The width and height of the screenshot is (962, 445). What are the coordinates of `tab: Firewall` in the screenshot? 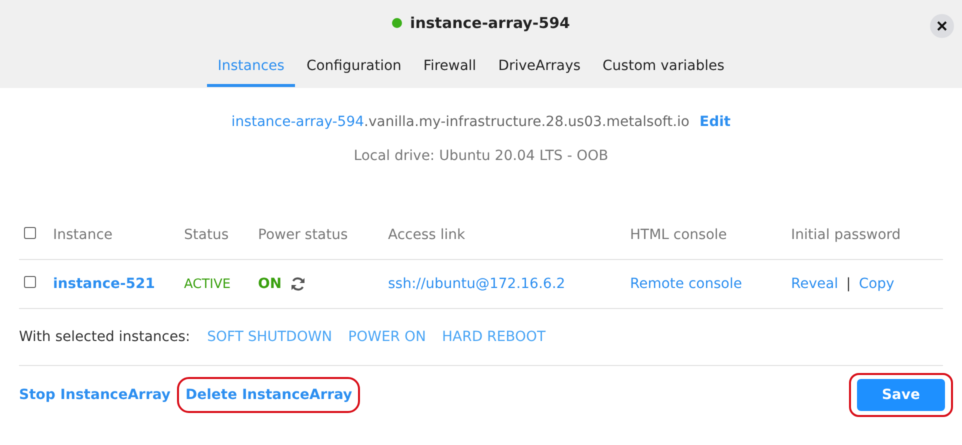 It's located at (450, 69).